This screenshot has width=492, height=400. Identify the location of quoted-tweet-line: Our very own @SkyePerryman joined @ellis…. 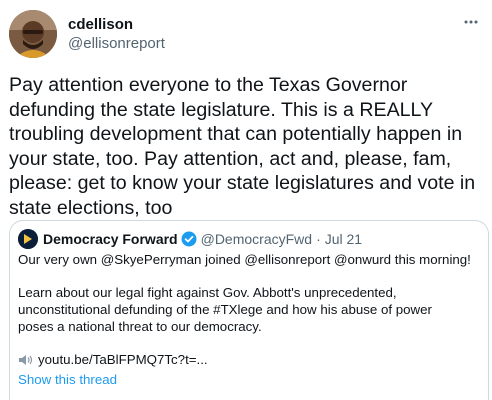
(244, 259).